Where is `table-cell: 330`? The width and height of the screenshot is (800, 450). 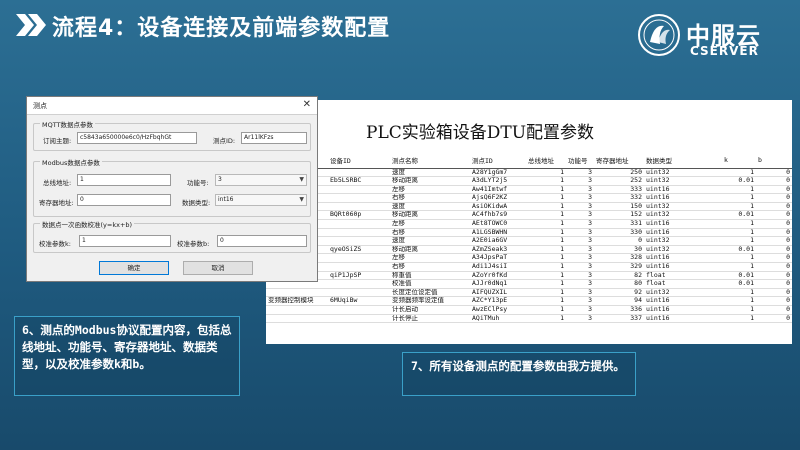
table-cell: 330 is located at coordinates (619, 233).